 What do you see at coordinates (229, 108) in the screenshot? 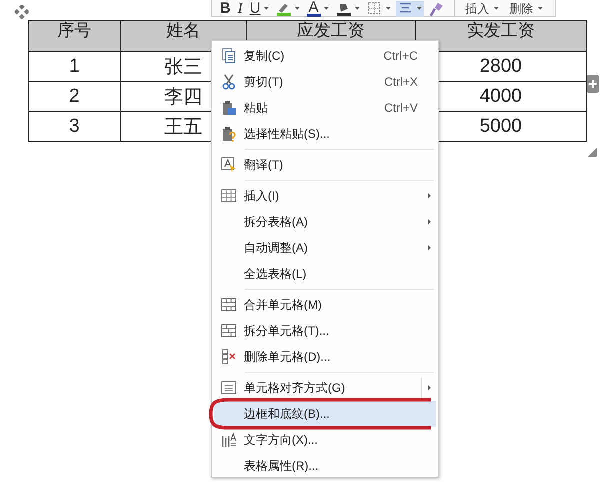
I see `paste-icon` at bounding box center [229, 108].